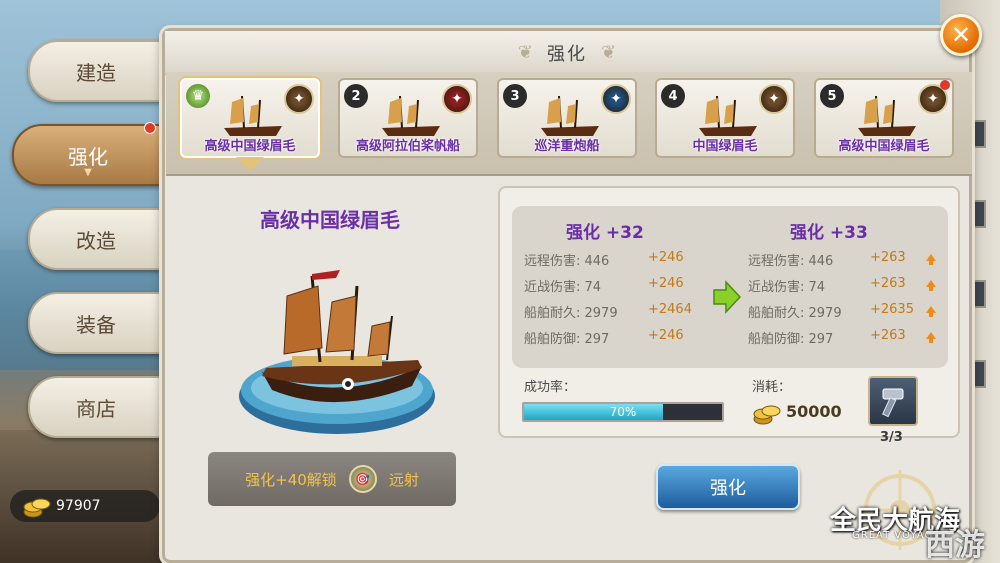 The image size is (1000, 563). I want to click on unlock-skill-name: 远射, so click(403, 479).